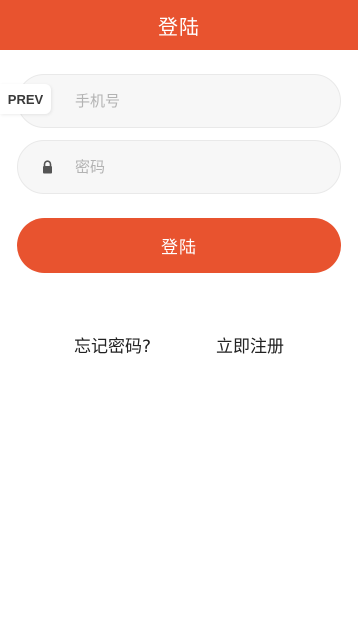 The image size is (358, 625). What do you see at coordinates (250, 344) in the screenshot?
I see `register-link: 立即注册` at bounding box center [250, 344].